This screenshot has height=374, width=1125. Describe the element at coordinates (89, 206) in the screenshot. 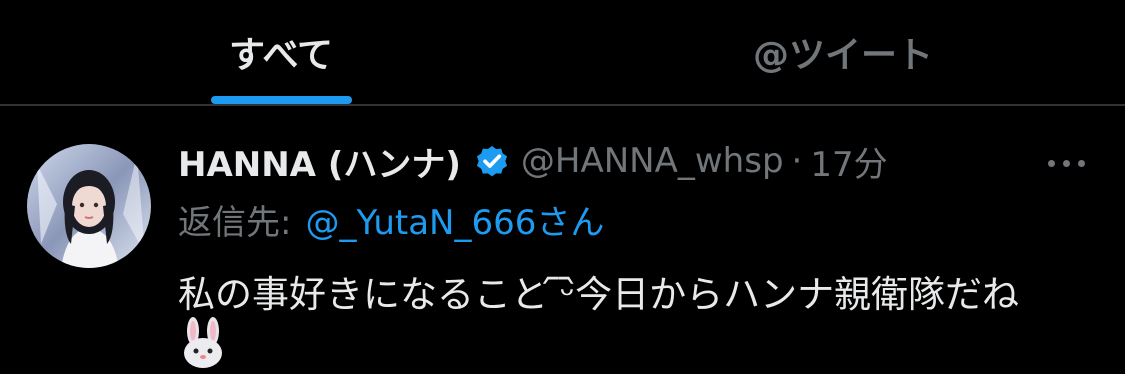

I see `avatar` at that location.